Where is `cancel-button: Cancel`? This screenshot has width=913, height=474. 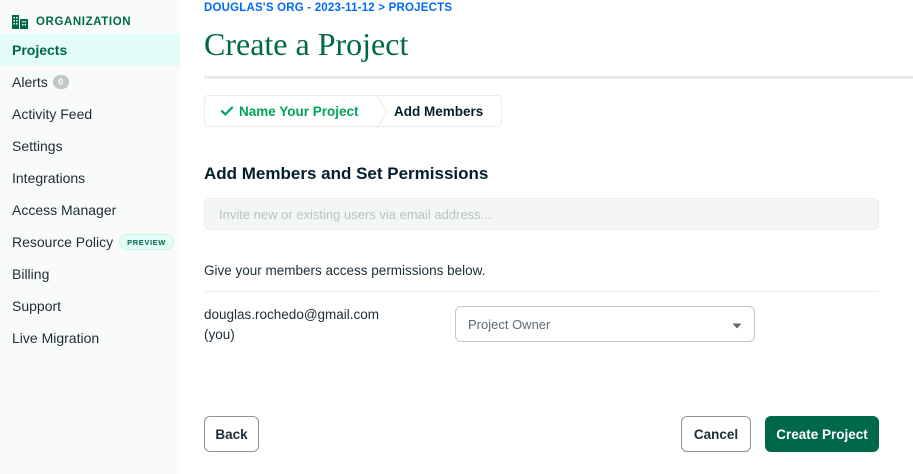
cancel-button: Cancel is located at coordinates (716, 434).